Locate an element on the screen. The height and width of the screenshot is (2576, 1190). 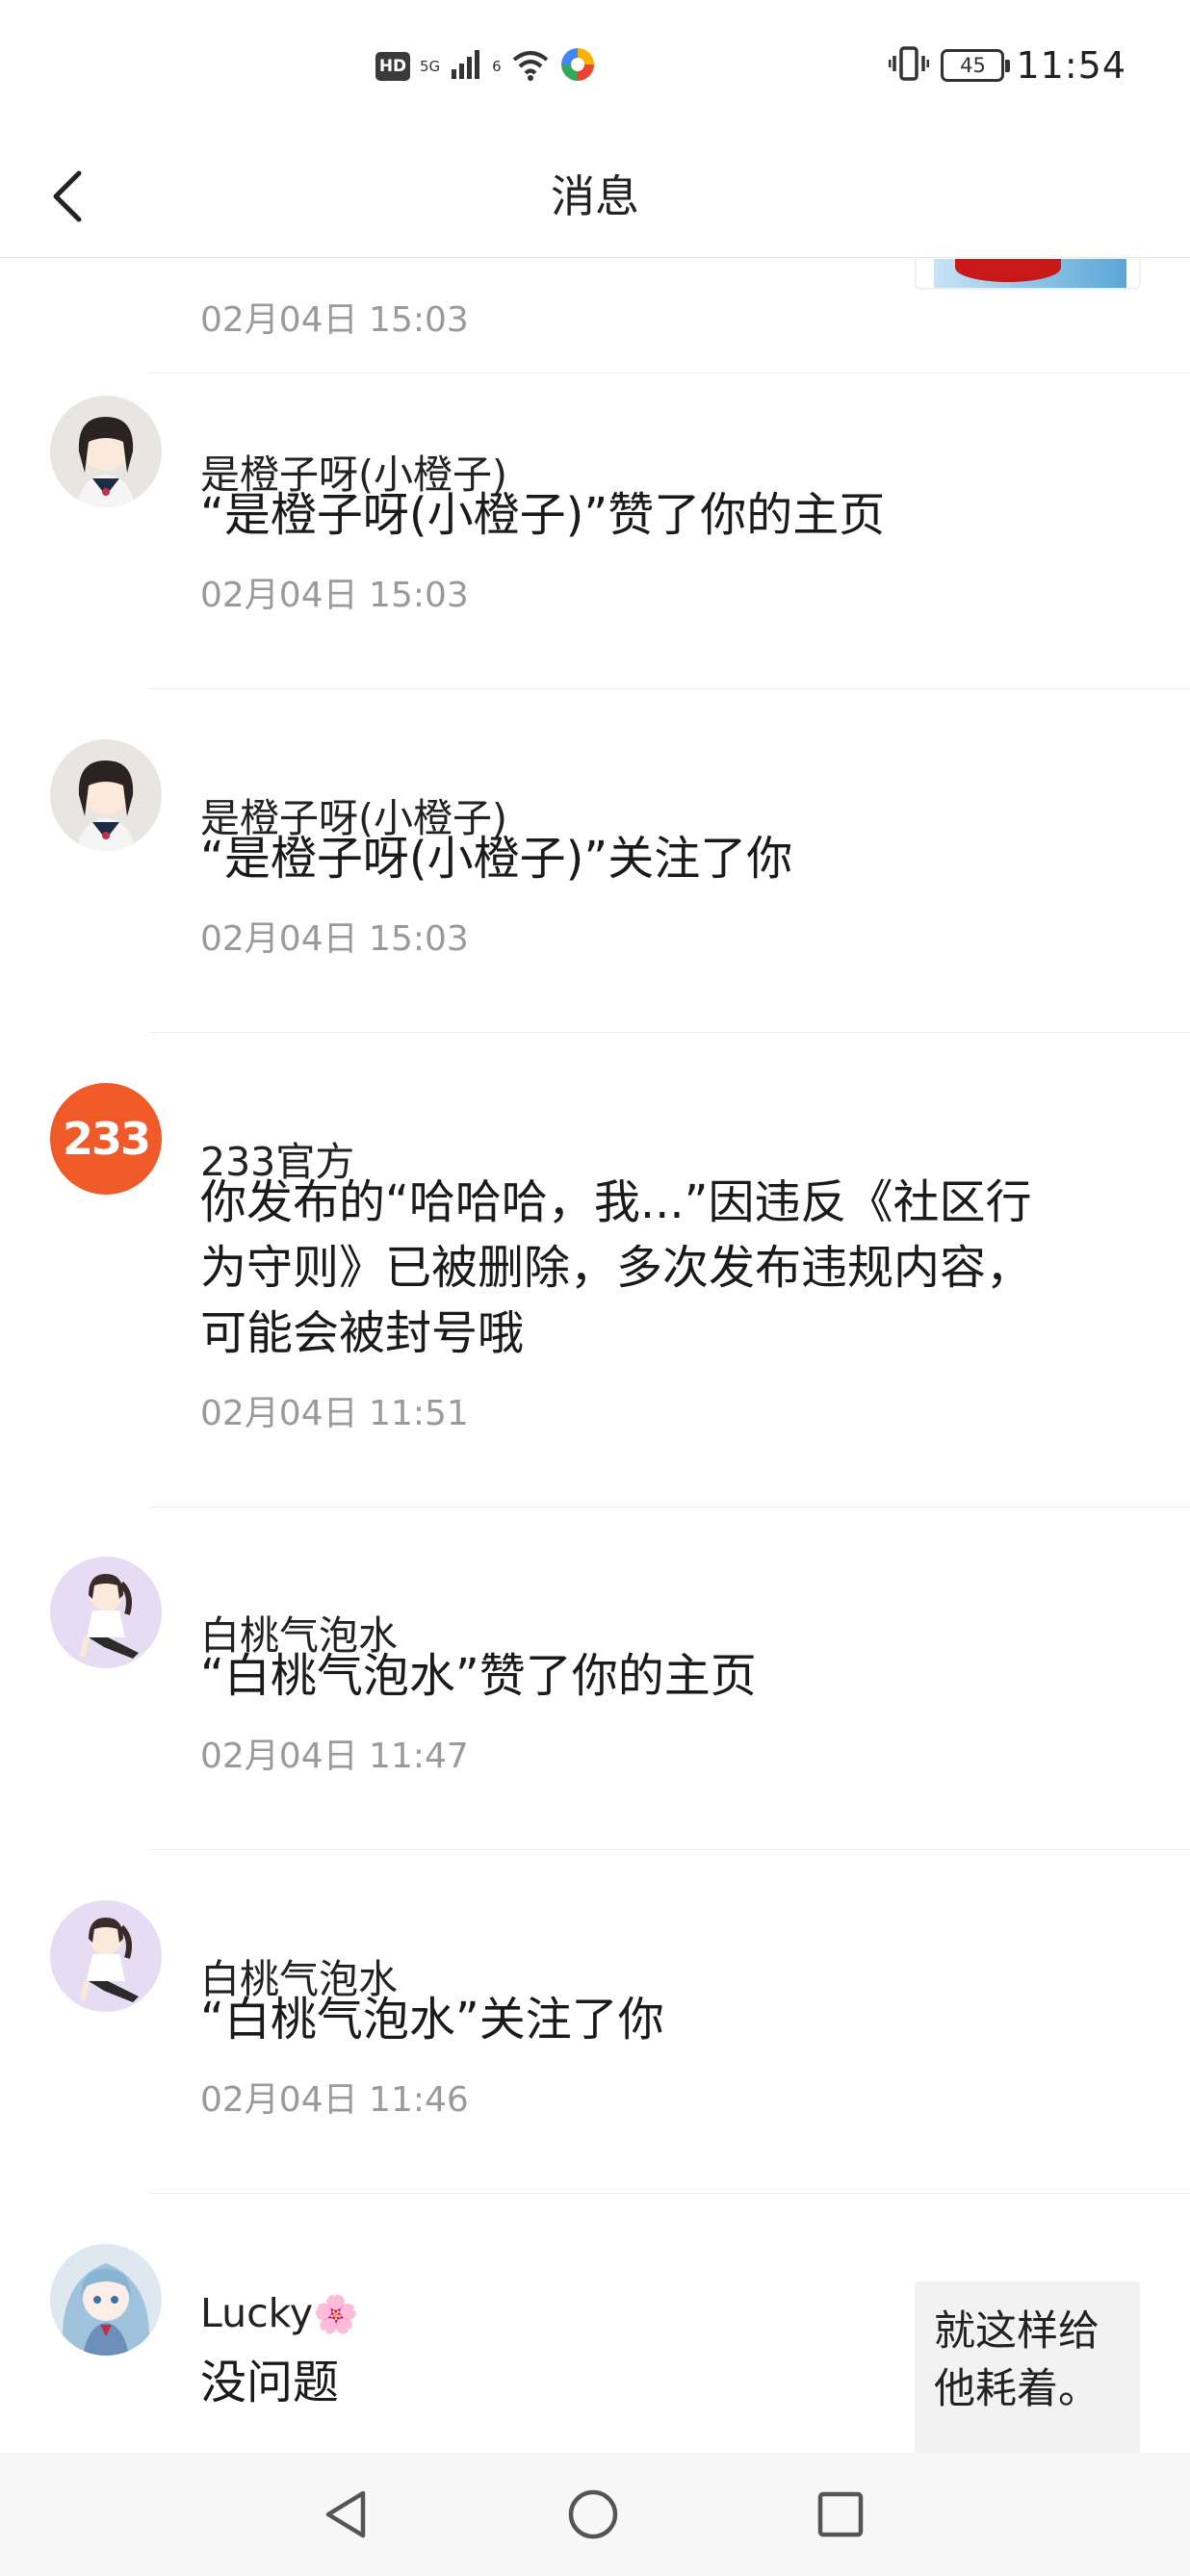
header-bar: 消息 is located at coordinates (595, 197).